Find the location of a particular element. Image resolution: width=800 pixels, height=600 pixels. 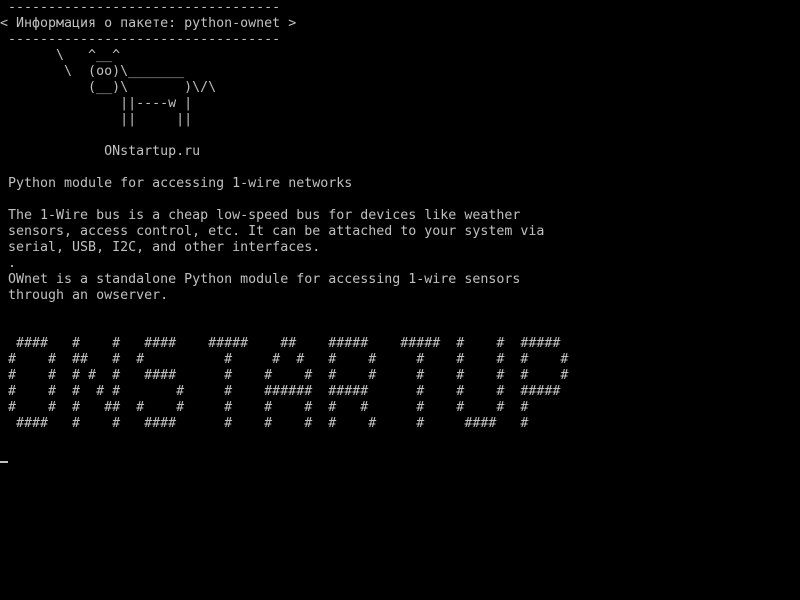

cow-art-line: || || is located at coordinates (96, 119).